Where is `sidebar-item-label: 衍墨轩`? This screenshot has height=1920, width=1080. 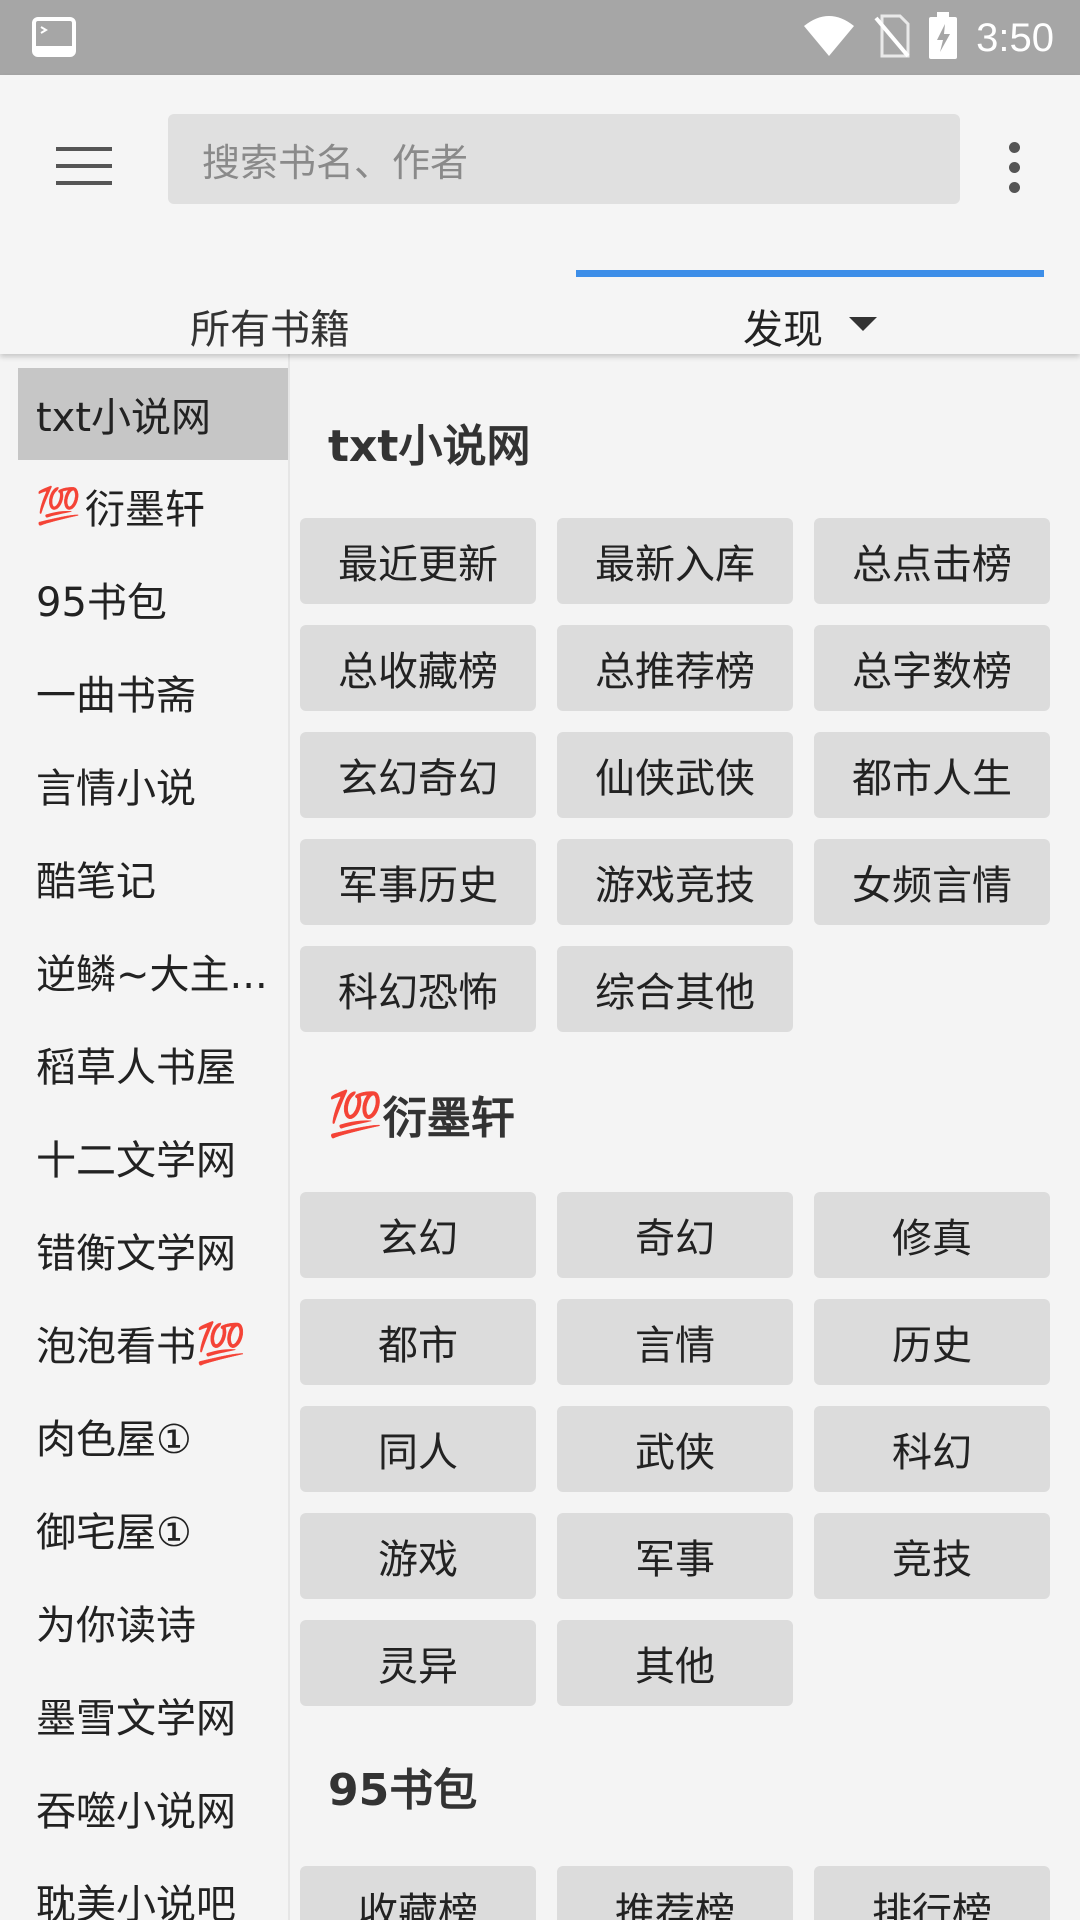
sidebar-item-label: 衍墨轩 is located at coordinates (144, 510).